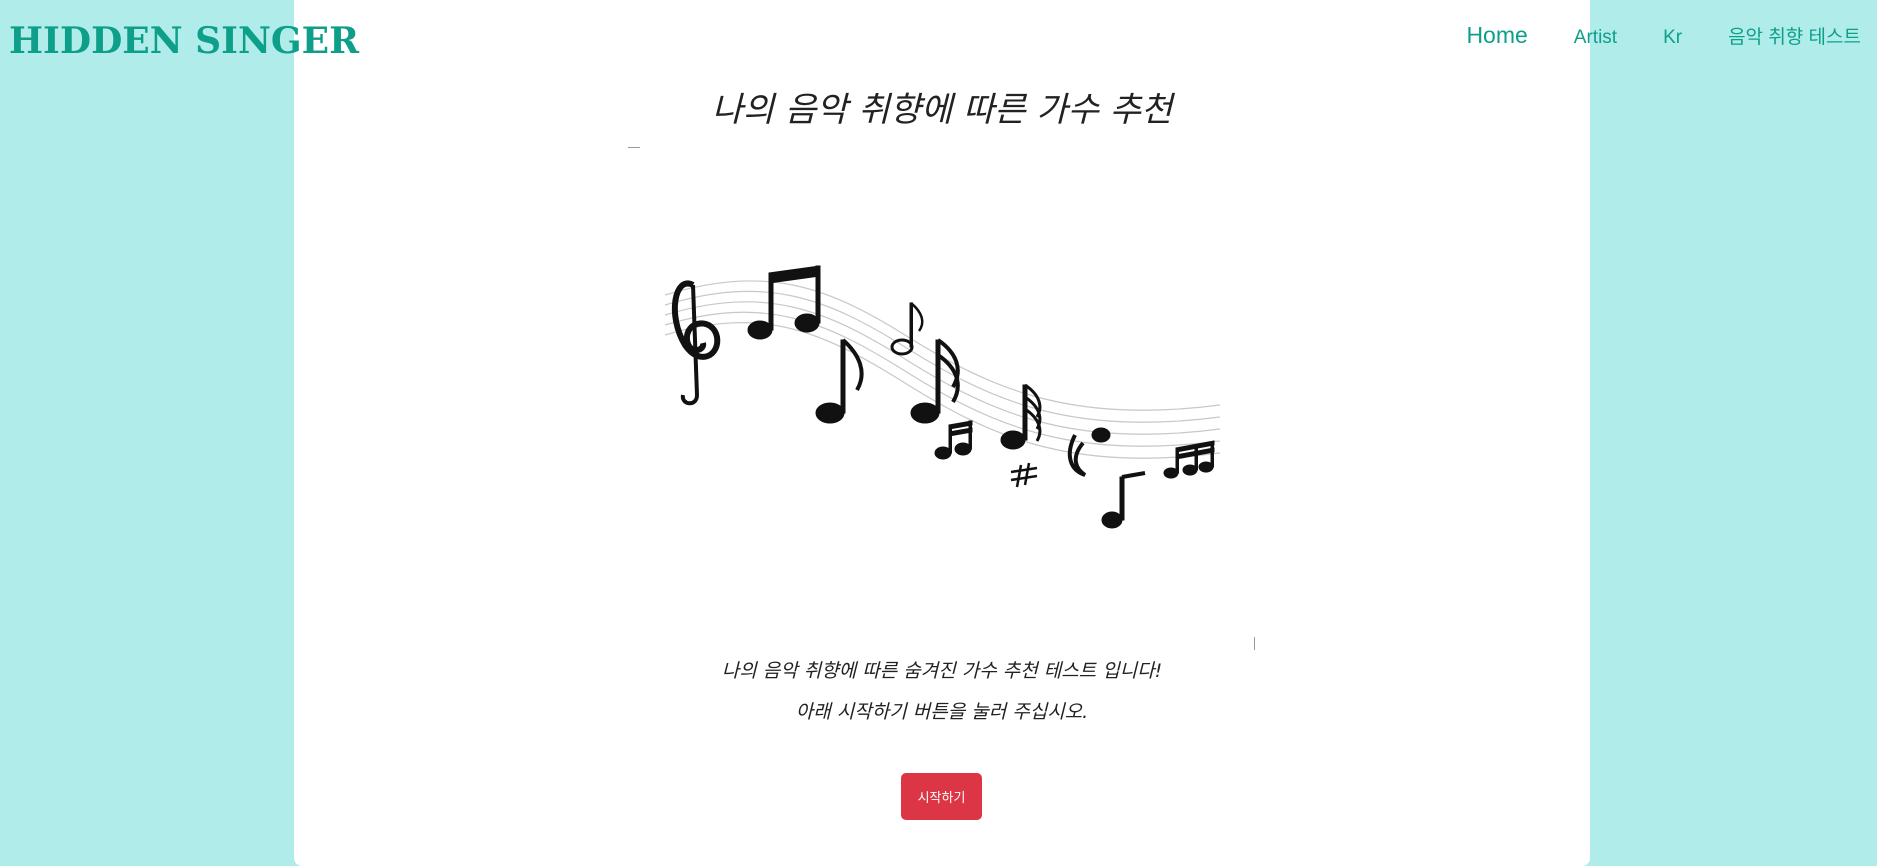 Image resolution: width=1877 pixels, height=866 pixels. I want to click on music-notes-staff-icon, so click(942, 397).